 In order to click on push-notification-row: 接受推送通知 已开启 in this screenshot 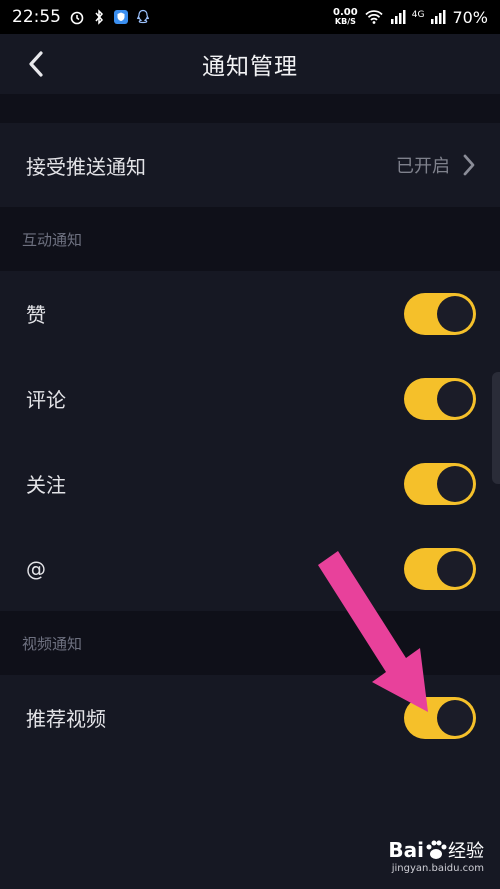, I will do `click(250, 165)`.